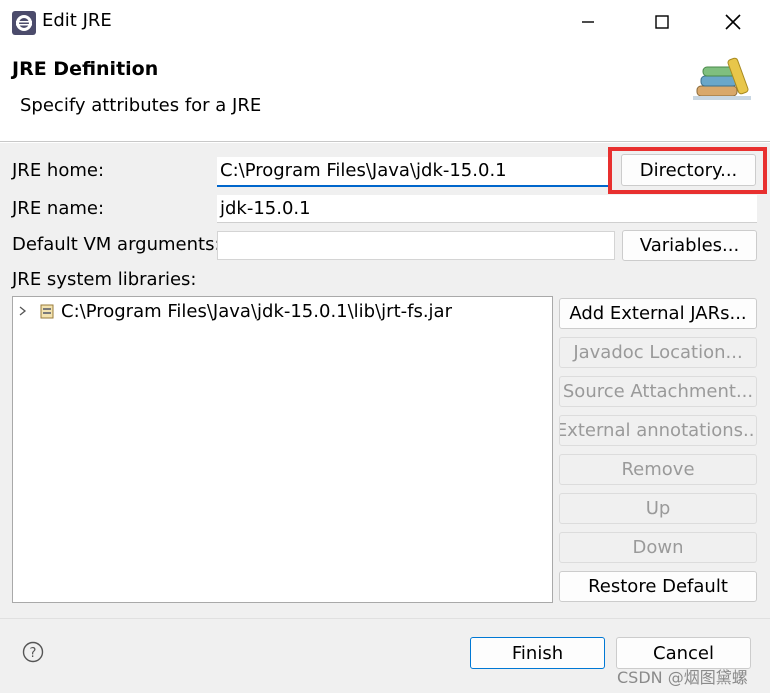  I want to click on maximize-button, so click(662, 22).